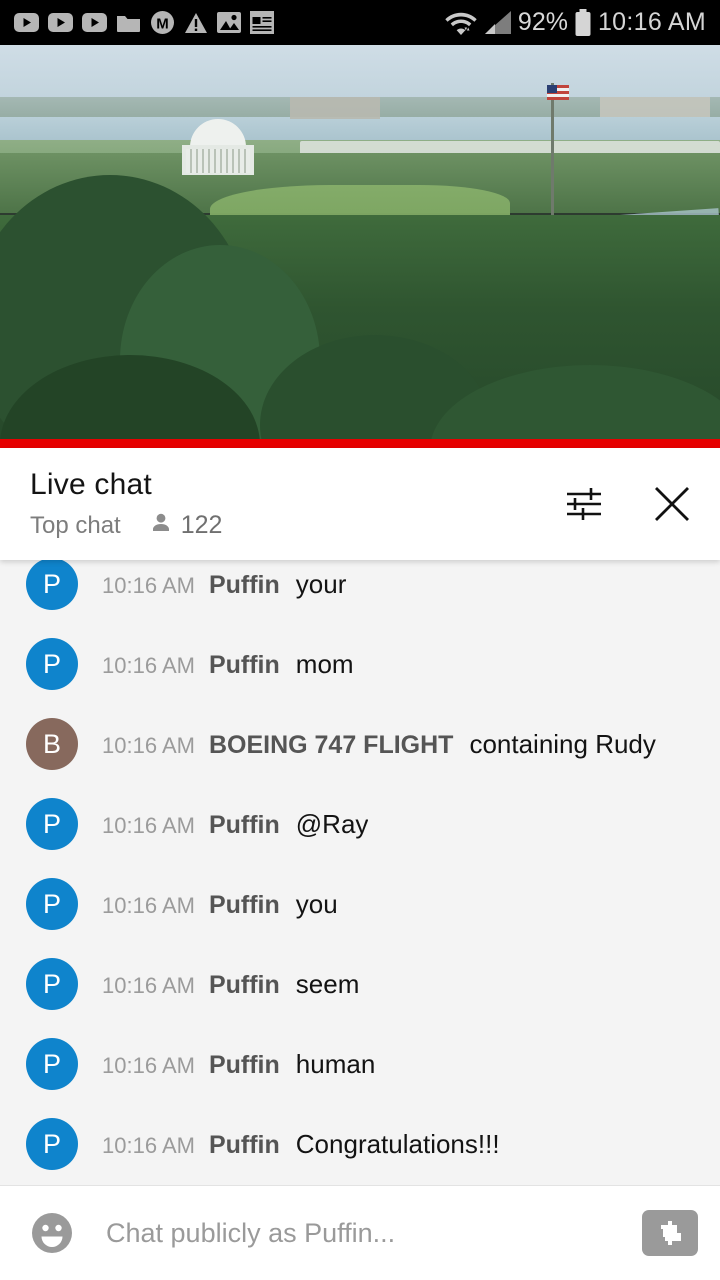 This screenshot has height=1280, width=720. What do you see at coordinates (295, 525) in the screenshot?
I see `chat-subheader: Top chat 122` at bounding box center [295, 525].